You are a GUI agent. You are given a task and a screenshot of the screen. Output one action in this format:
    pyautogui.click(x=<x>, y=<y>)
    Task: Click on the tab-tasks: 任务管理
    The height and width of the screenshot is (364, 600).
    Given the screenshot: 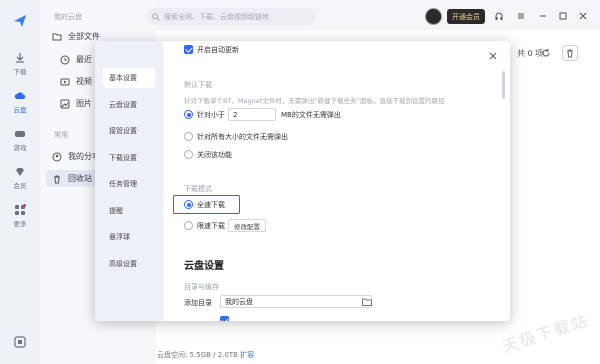 What is the action you would take?
    pyautogui.click(x=129, y=184)
    